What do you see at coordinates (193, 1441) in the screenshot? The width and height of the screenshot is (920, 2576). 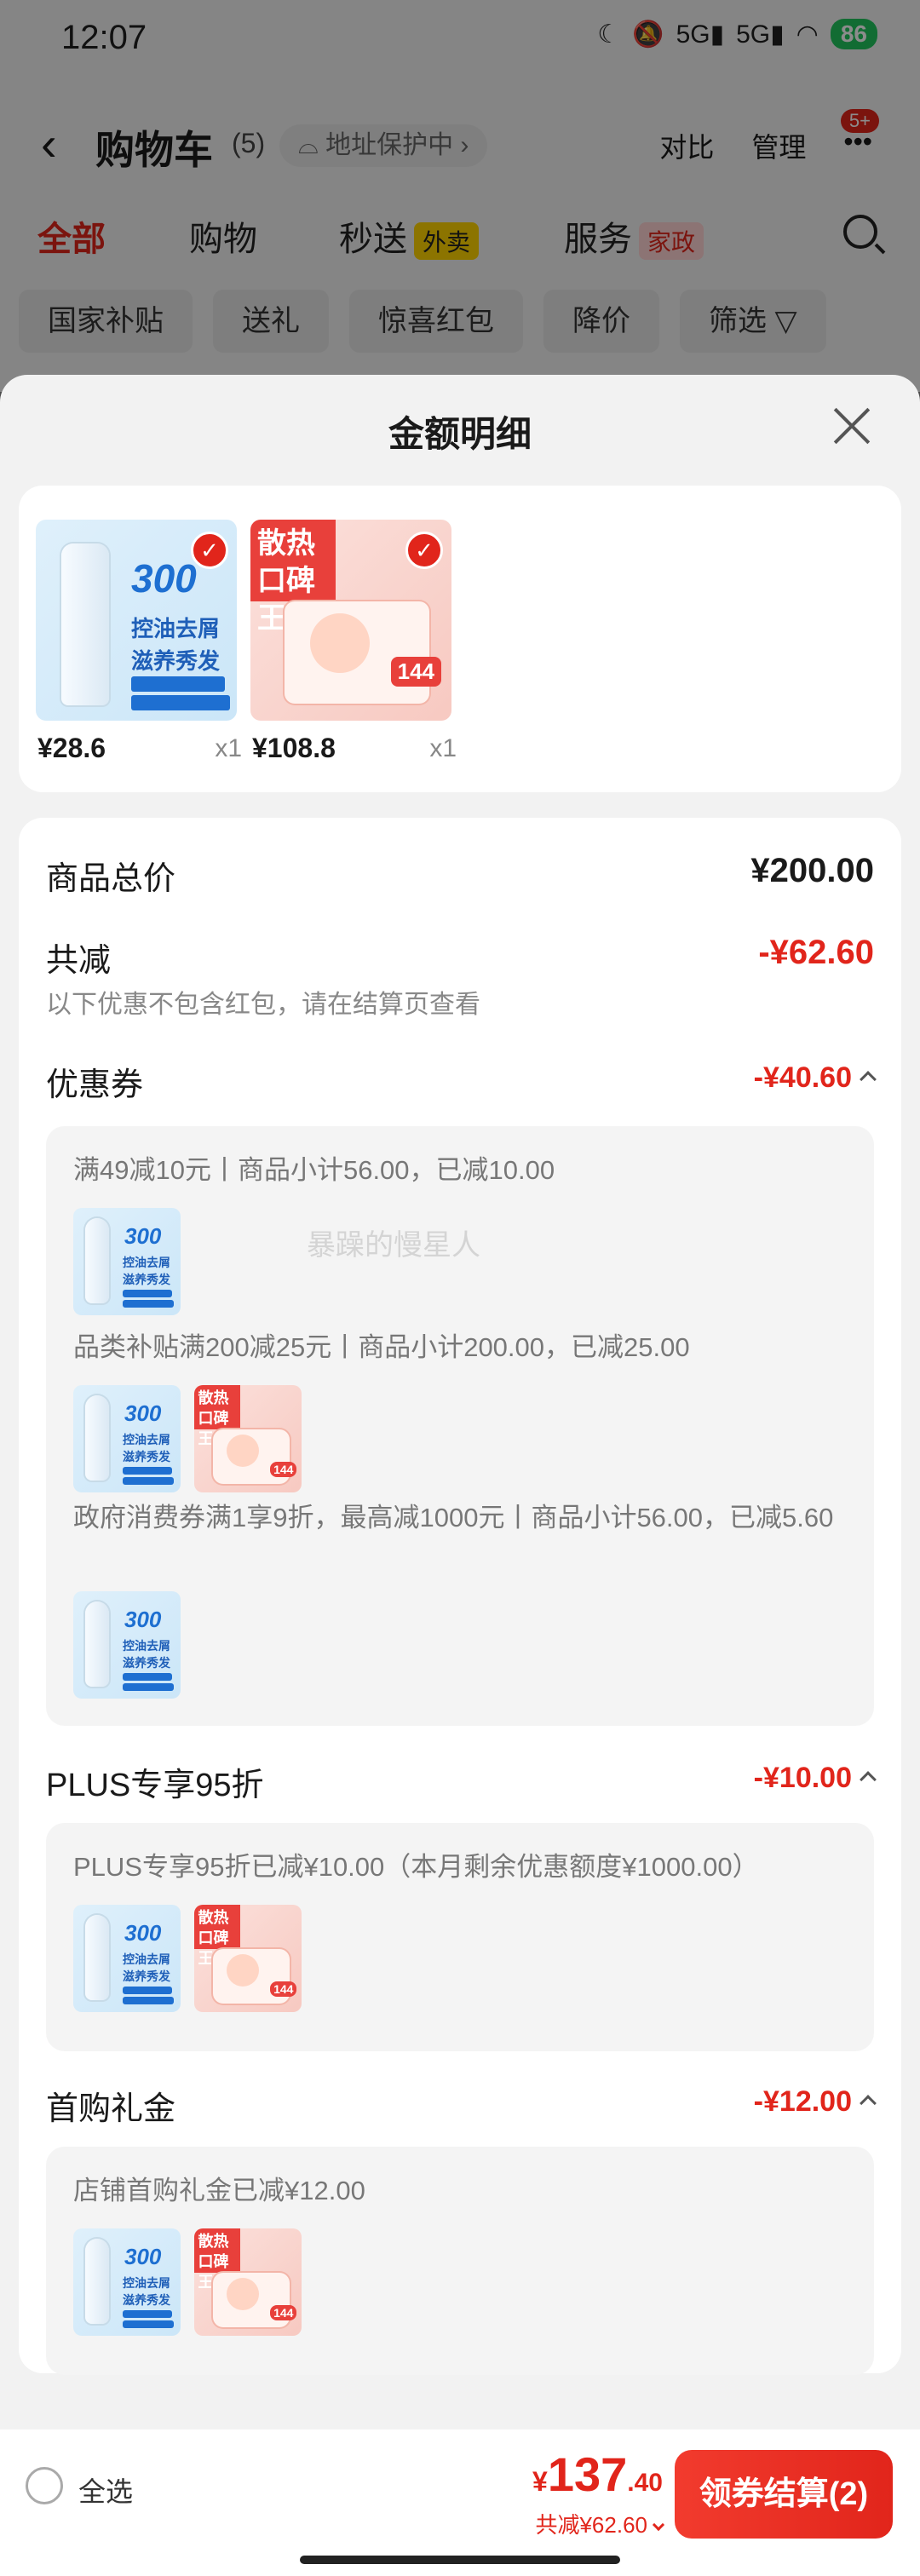 I see `coupon-items: 300 控油去屑 滋养秀发 散热口碑王 144` at bounding box center [193, 1441].